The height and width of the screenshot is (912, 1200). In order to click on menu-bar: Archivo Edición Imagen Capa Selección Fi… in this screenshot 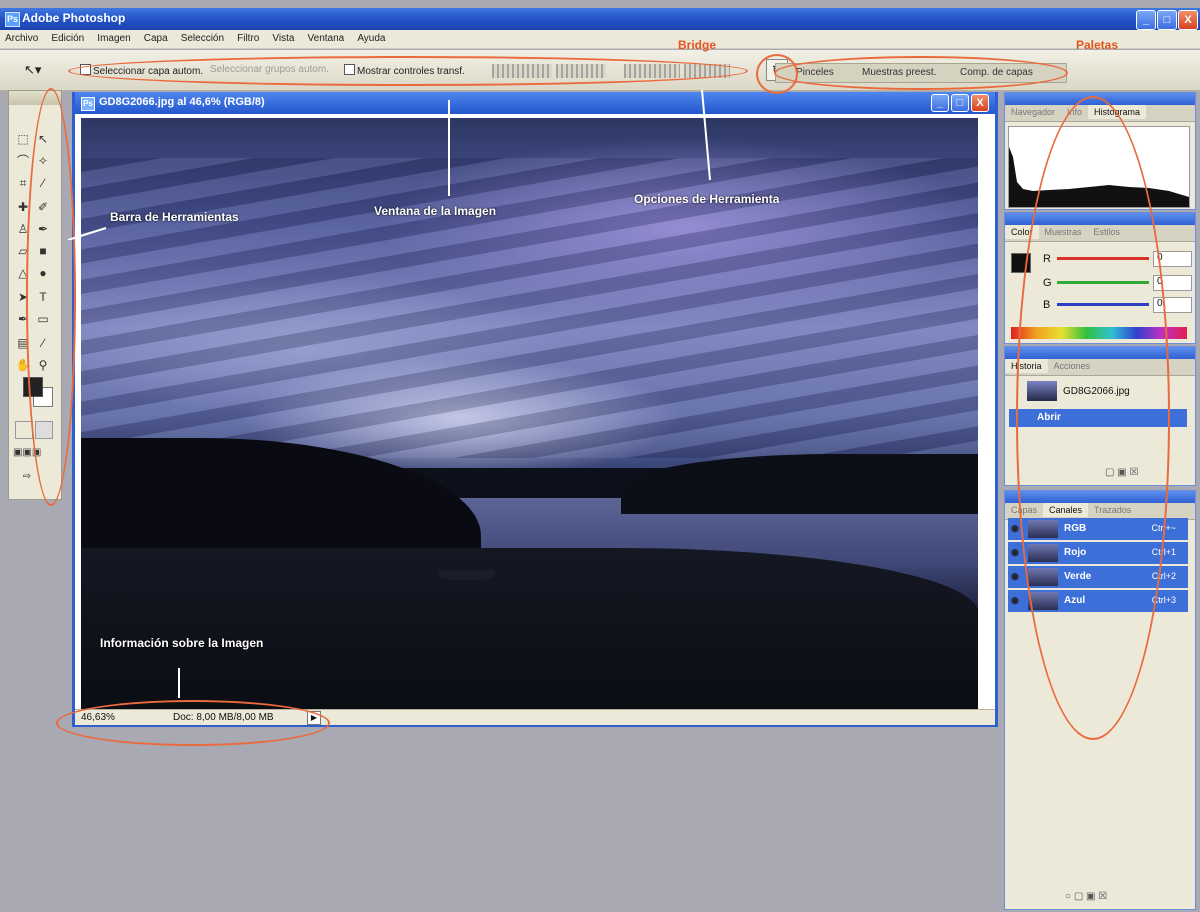, I will do `click(600, 39)`.